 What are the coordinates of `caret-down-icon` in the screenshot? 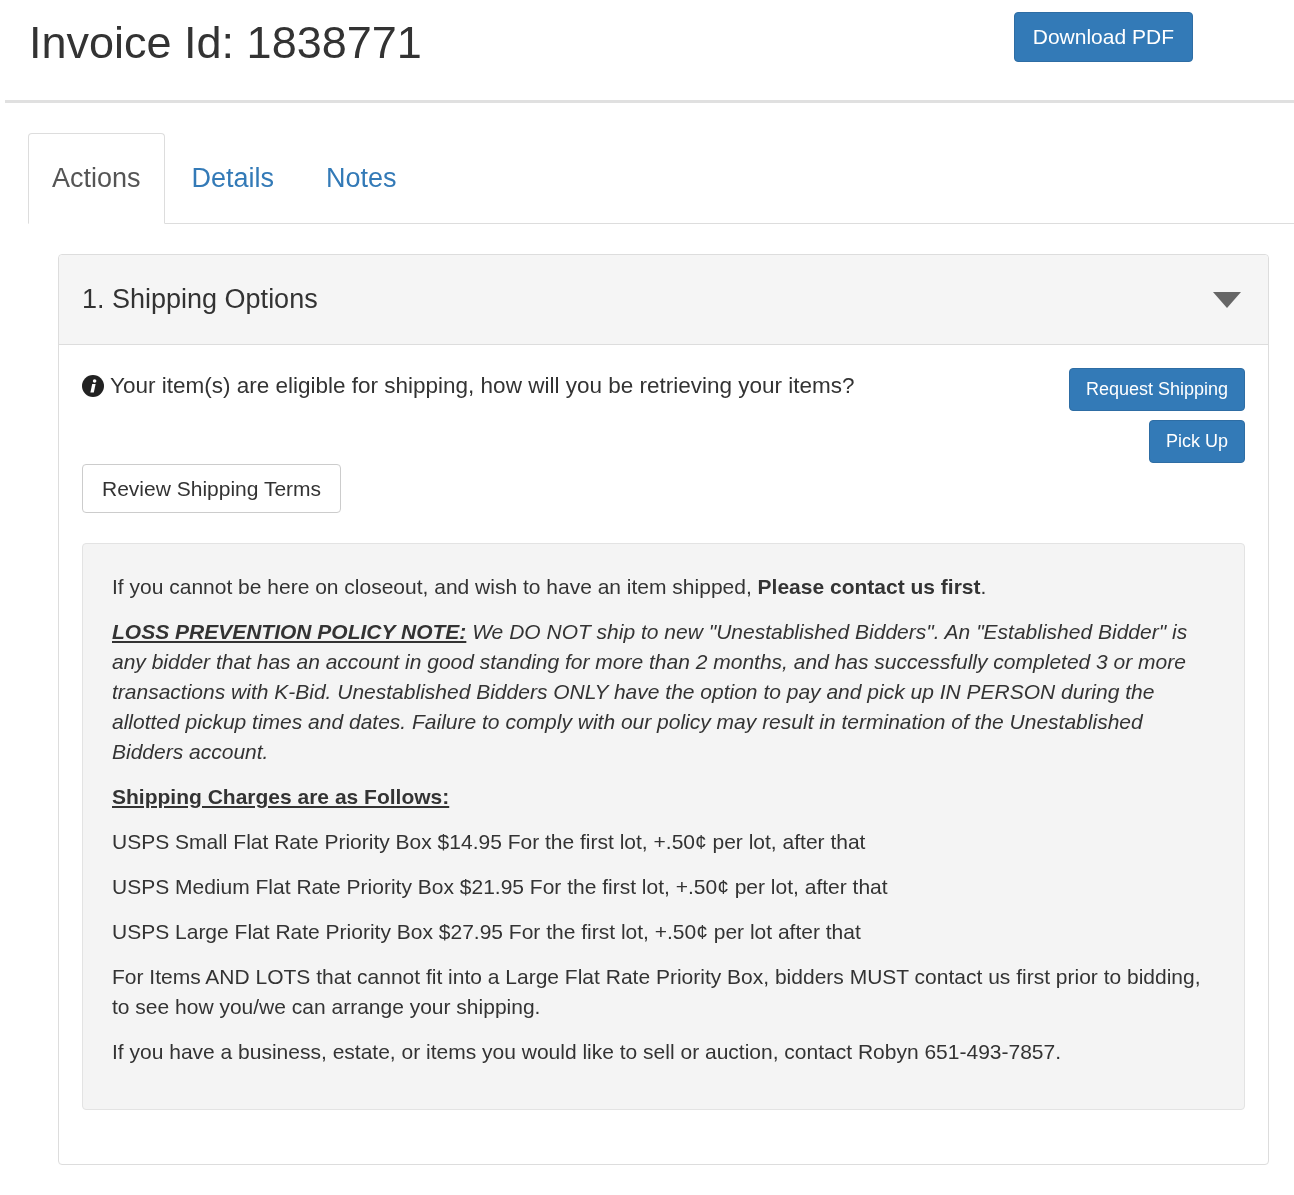 It's located at (1227, 299).